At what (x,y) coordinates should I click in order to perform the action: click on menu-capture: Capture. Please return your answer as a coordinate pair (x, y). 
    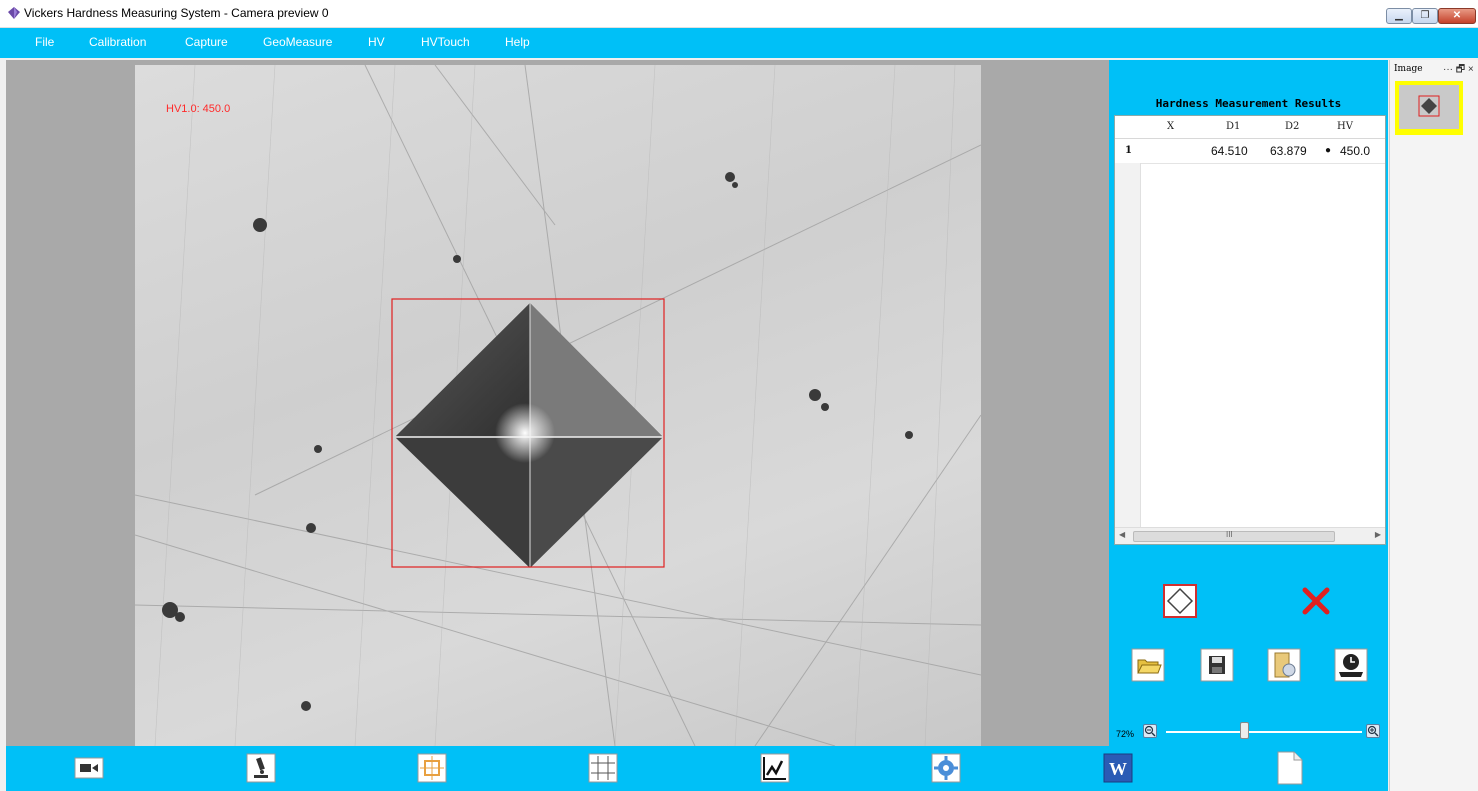
    Looking at the image, I should click on (206, 42).